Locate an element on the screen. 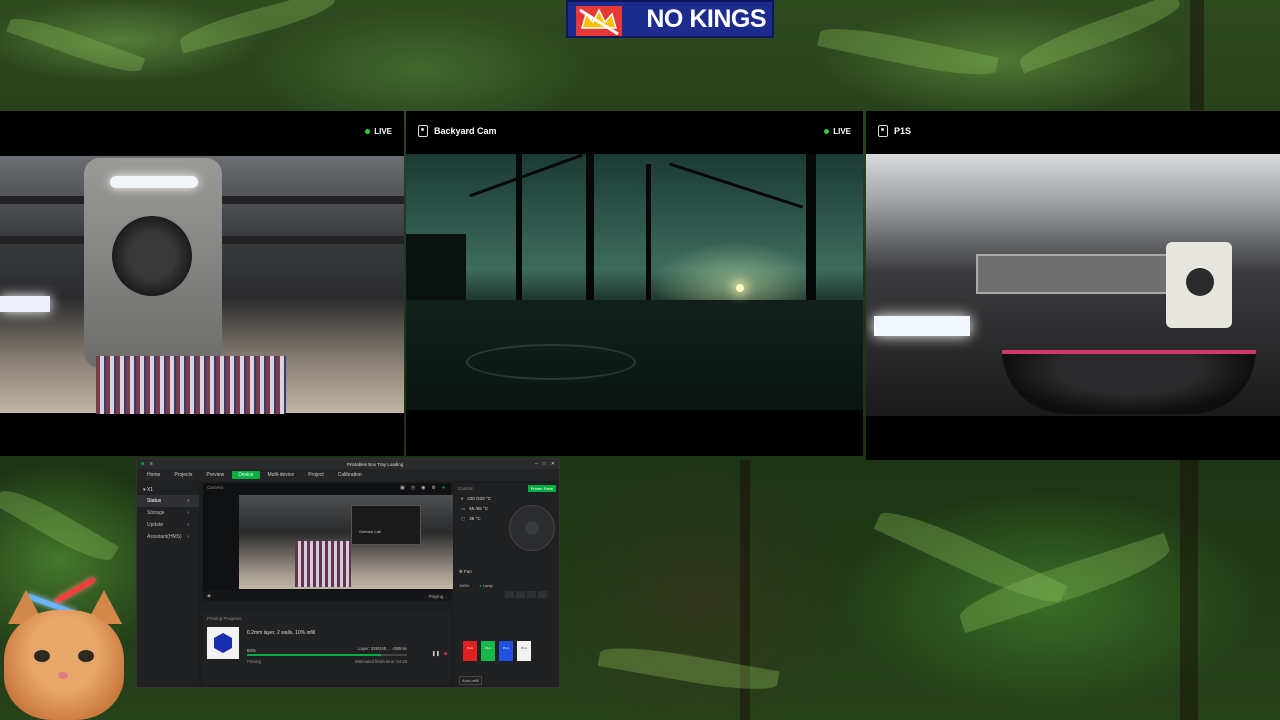  sidebar-item-assistant: Assistant(HMS) › is located at coordinates (168, 537).